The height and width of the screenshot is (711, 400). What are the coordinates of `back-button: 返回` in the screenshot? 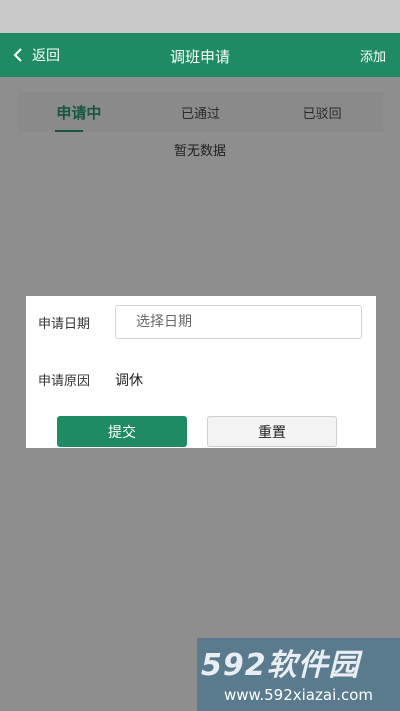 It's located at (36, 55).